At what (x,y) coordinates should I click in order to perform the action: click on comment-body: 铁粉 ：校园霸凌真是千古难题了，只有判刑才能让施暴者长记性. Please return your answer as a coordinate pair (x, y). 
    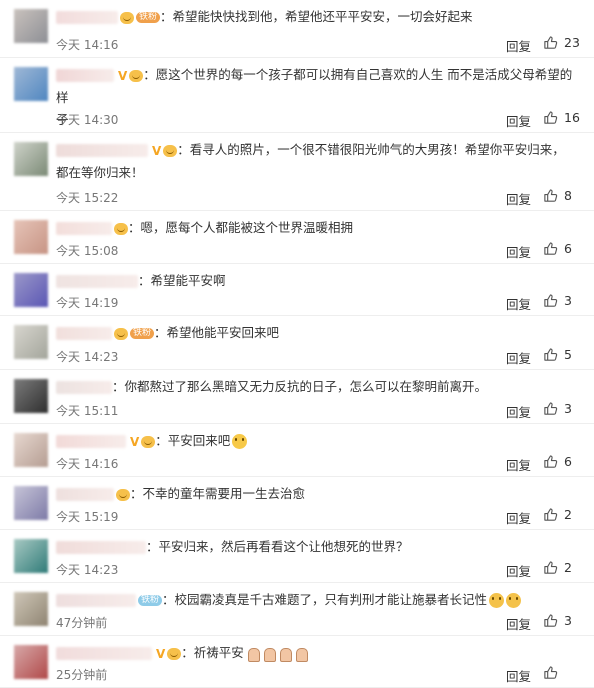
    Looking at the image, I should click on (318, 600).